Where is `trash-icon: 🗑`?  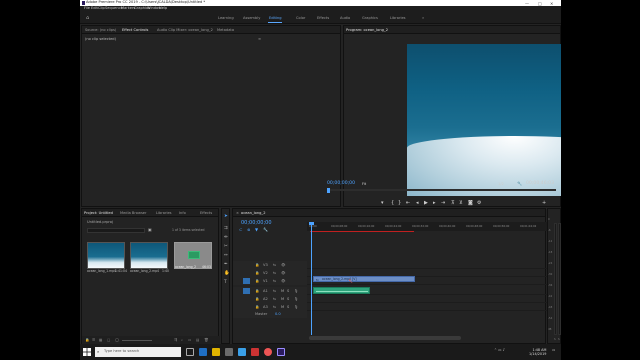
trash-icon: 🗑 is located at coordinates (206, 340).